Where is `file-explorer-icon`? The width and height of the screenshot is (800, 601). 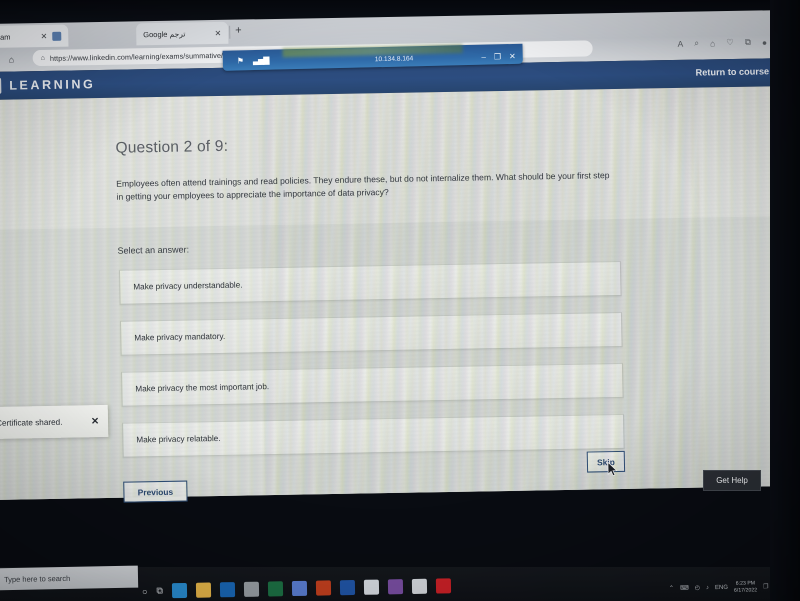
file-explorer-icon is located at coordinates (203, 590).